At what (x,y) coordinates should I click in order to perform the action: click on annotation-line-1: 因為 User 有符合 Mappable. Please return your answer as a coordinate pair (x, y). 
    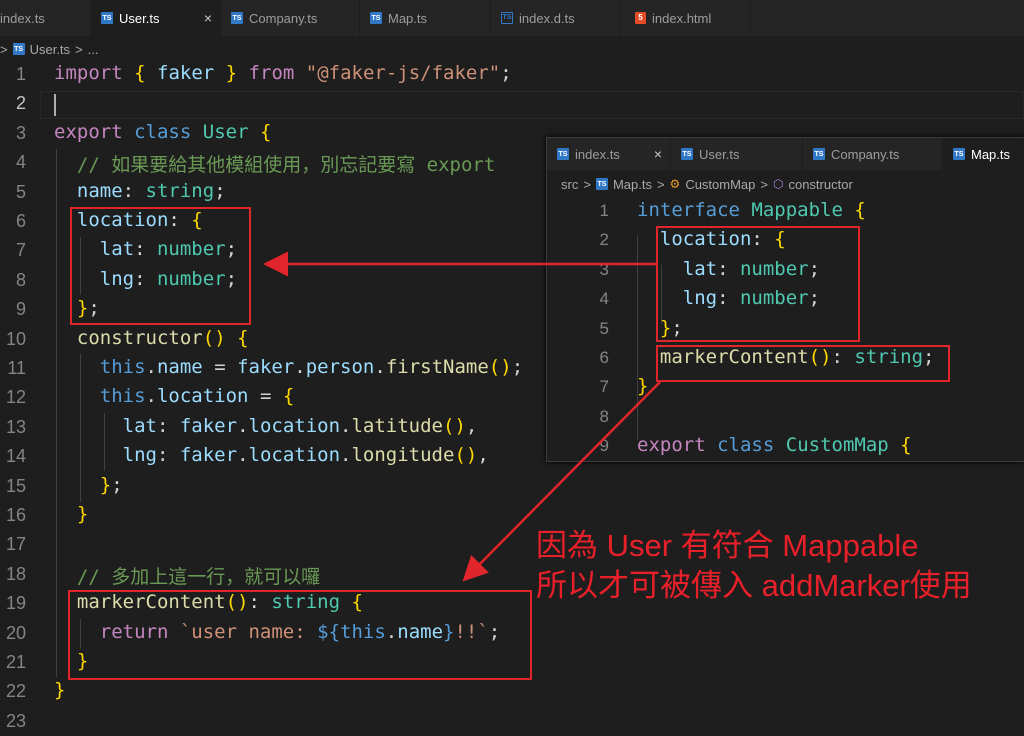
    Looking at the image, I should click on (727, 545).